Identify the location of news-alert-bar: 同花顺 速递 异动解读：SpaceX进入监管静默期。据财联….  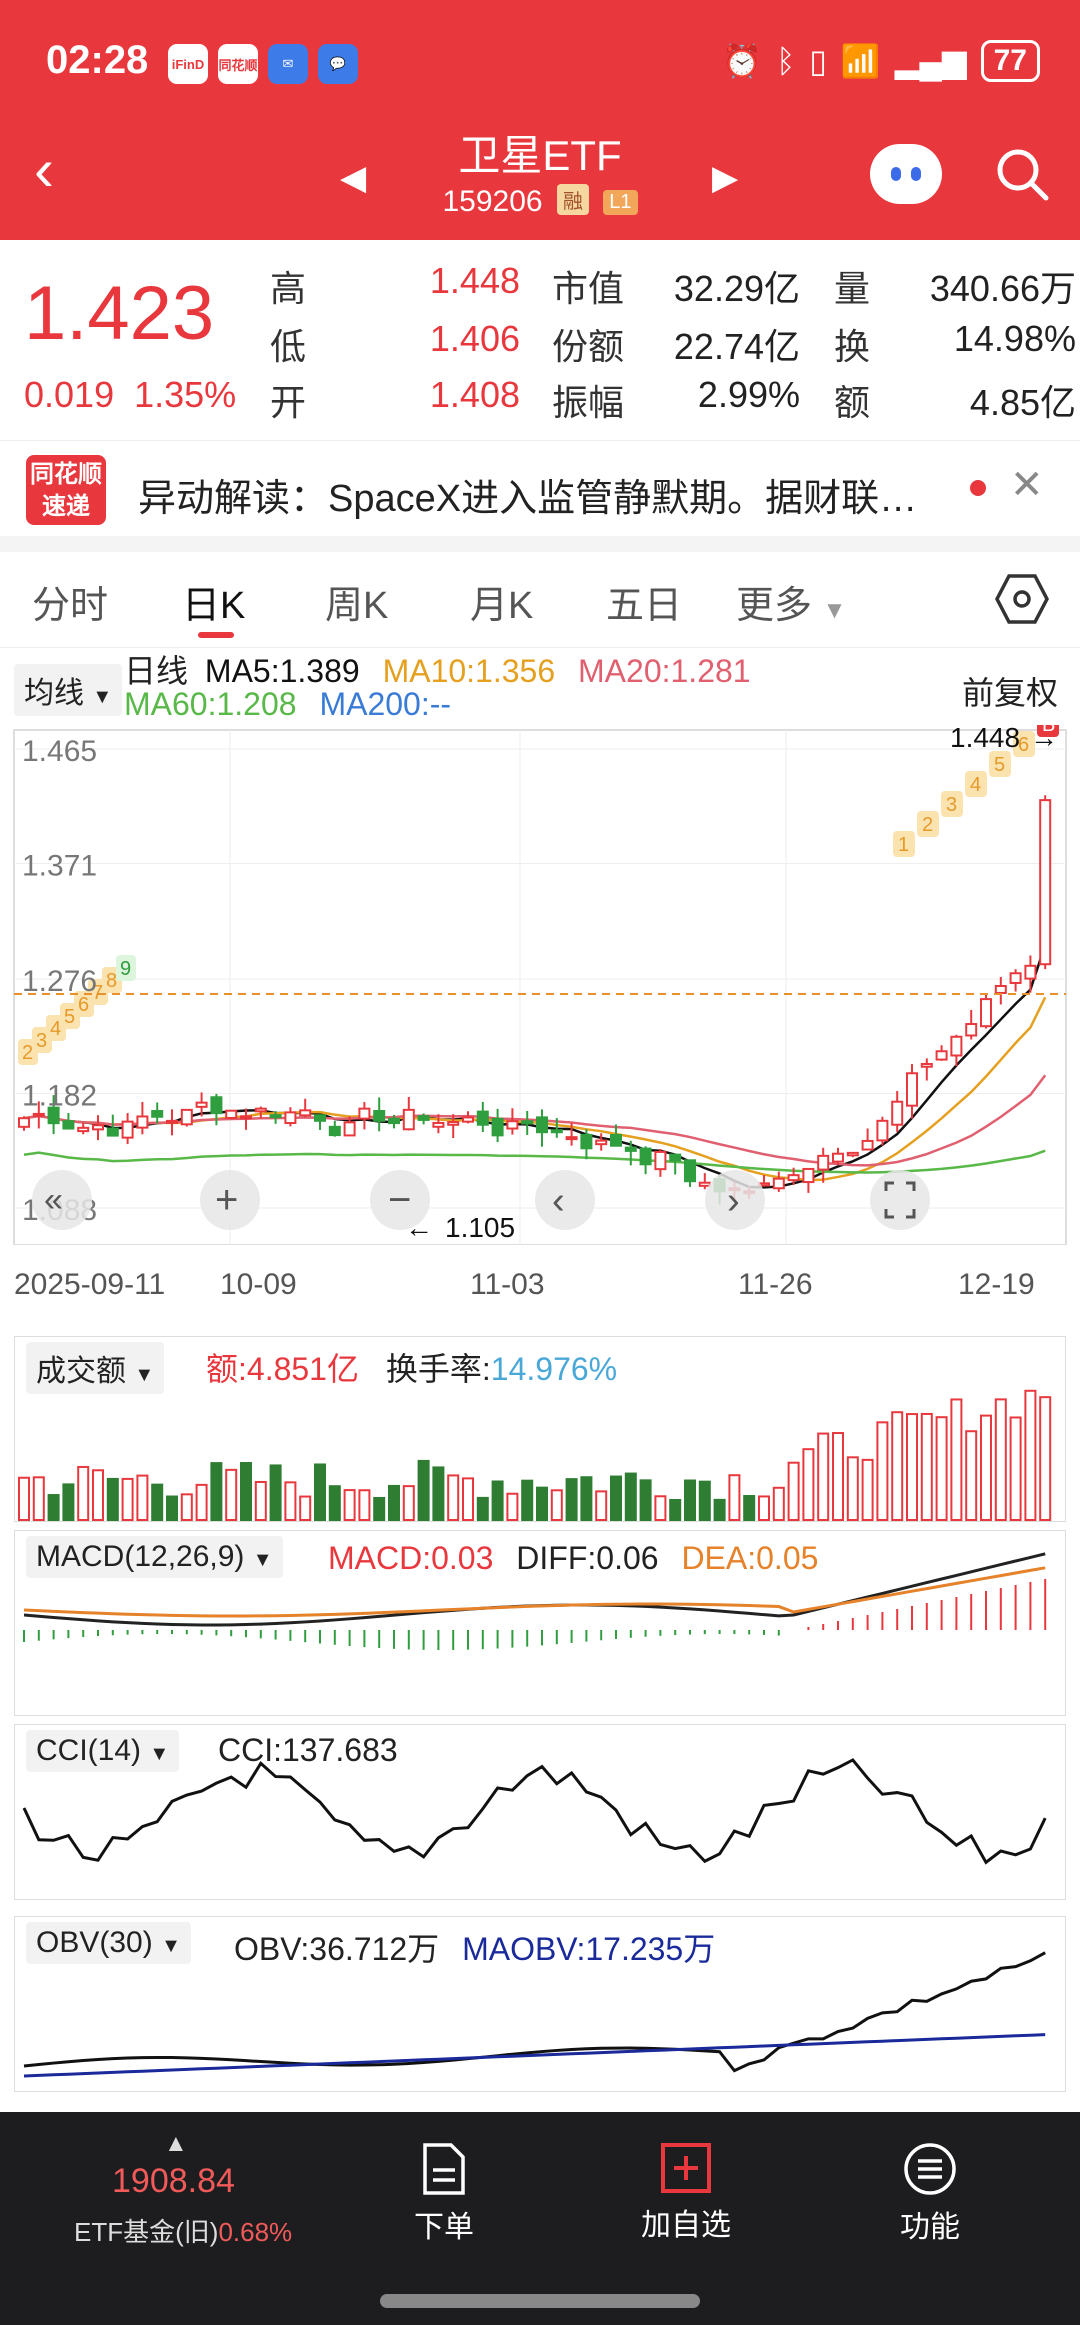
(540, 488).